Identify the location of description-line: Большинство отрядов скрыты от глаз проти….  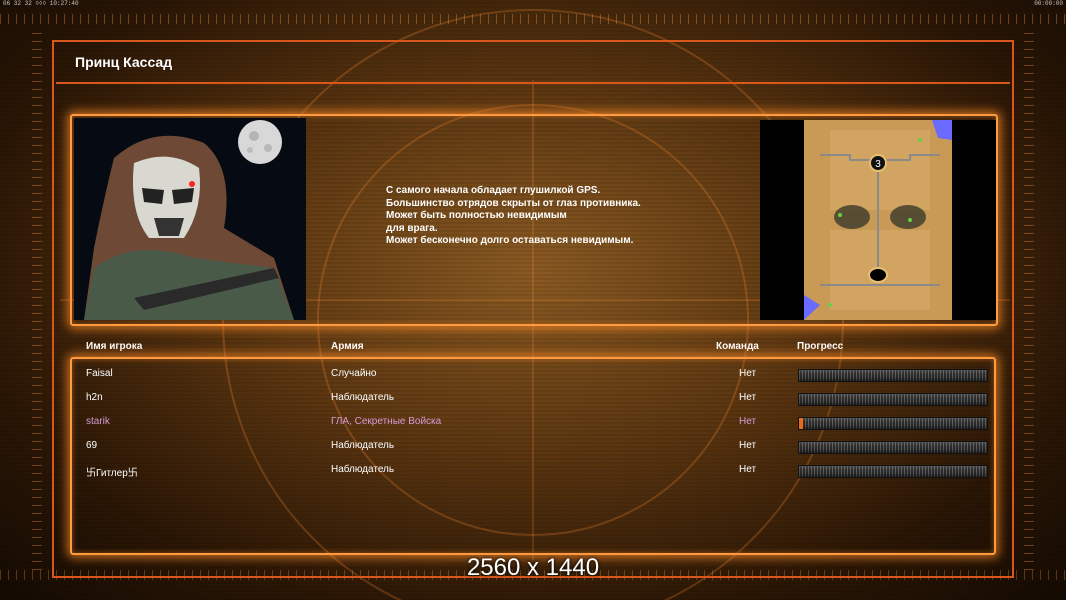
(513, 203).